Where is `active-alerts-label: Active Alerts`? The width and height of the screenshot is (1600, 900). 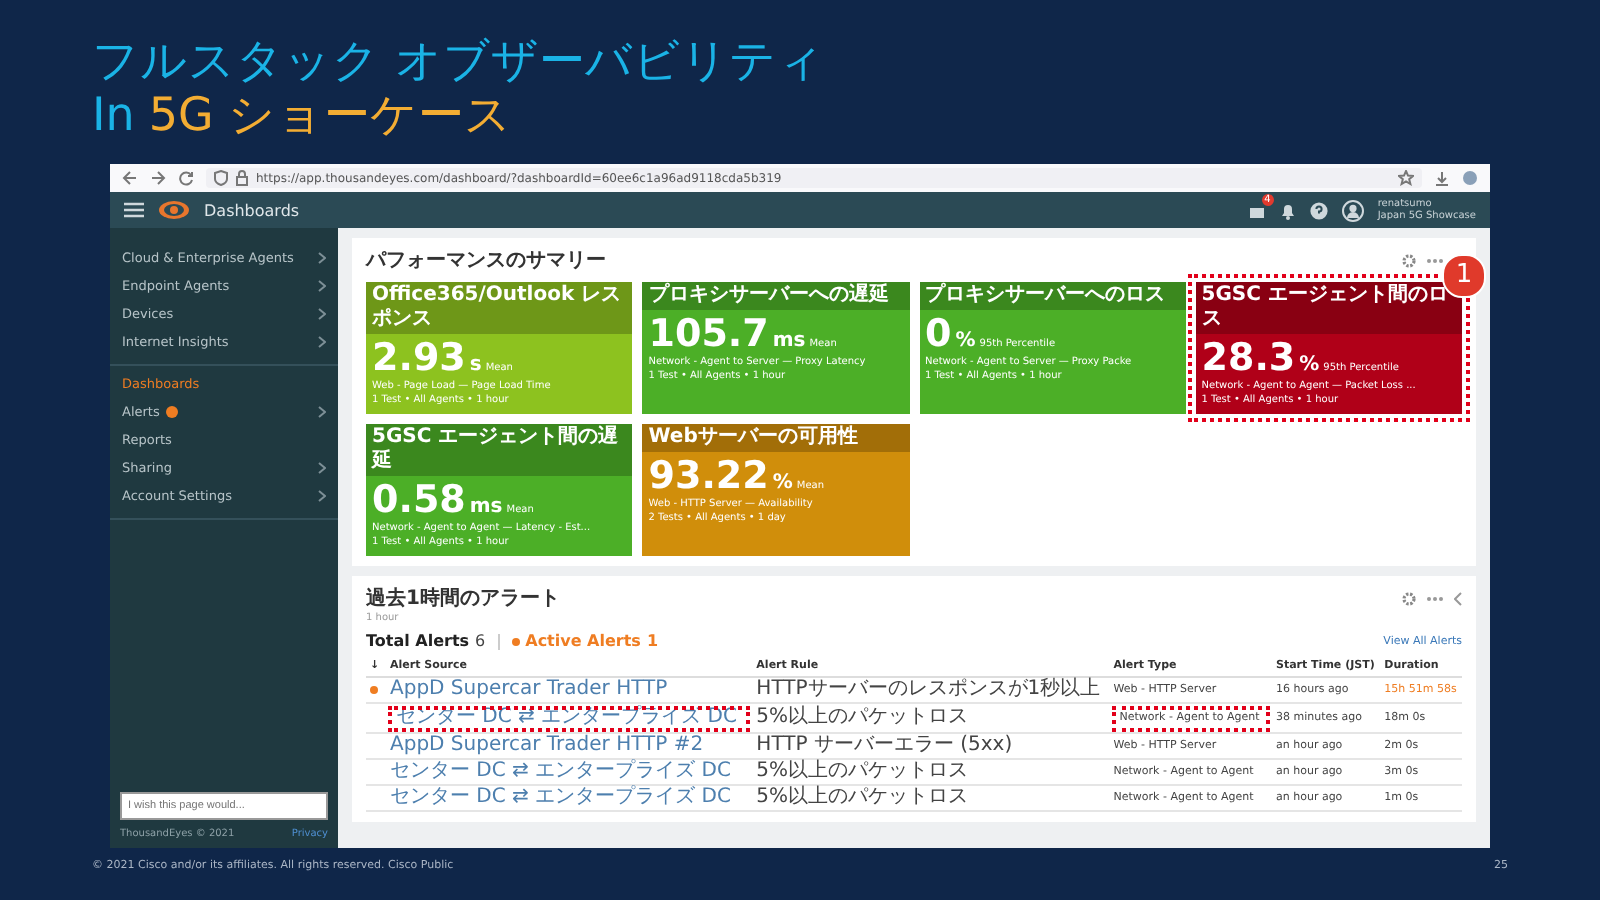
active-alerts-label: Active Alerts is located at coordinates (583, 641).